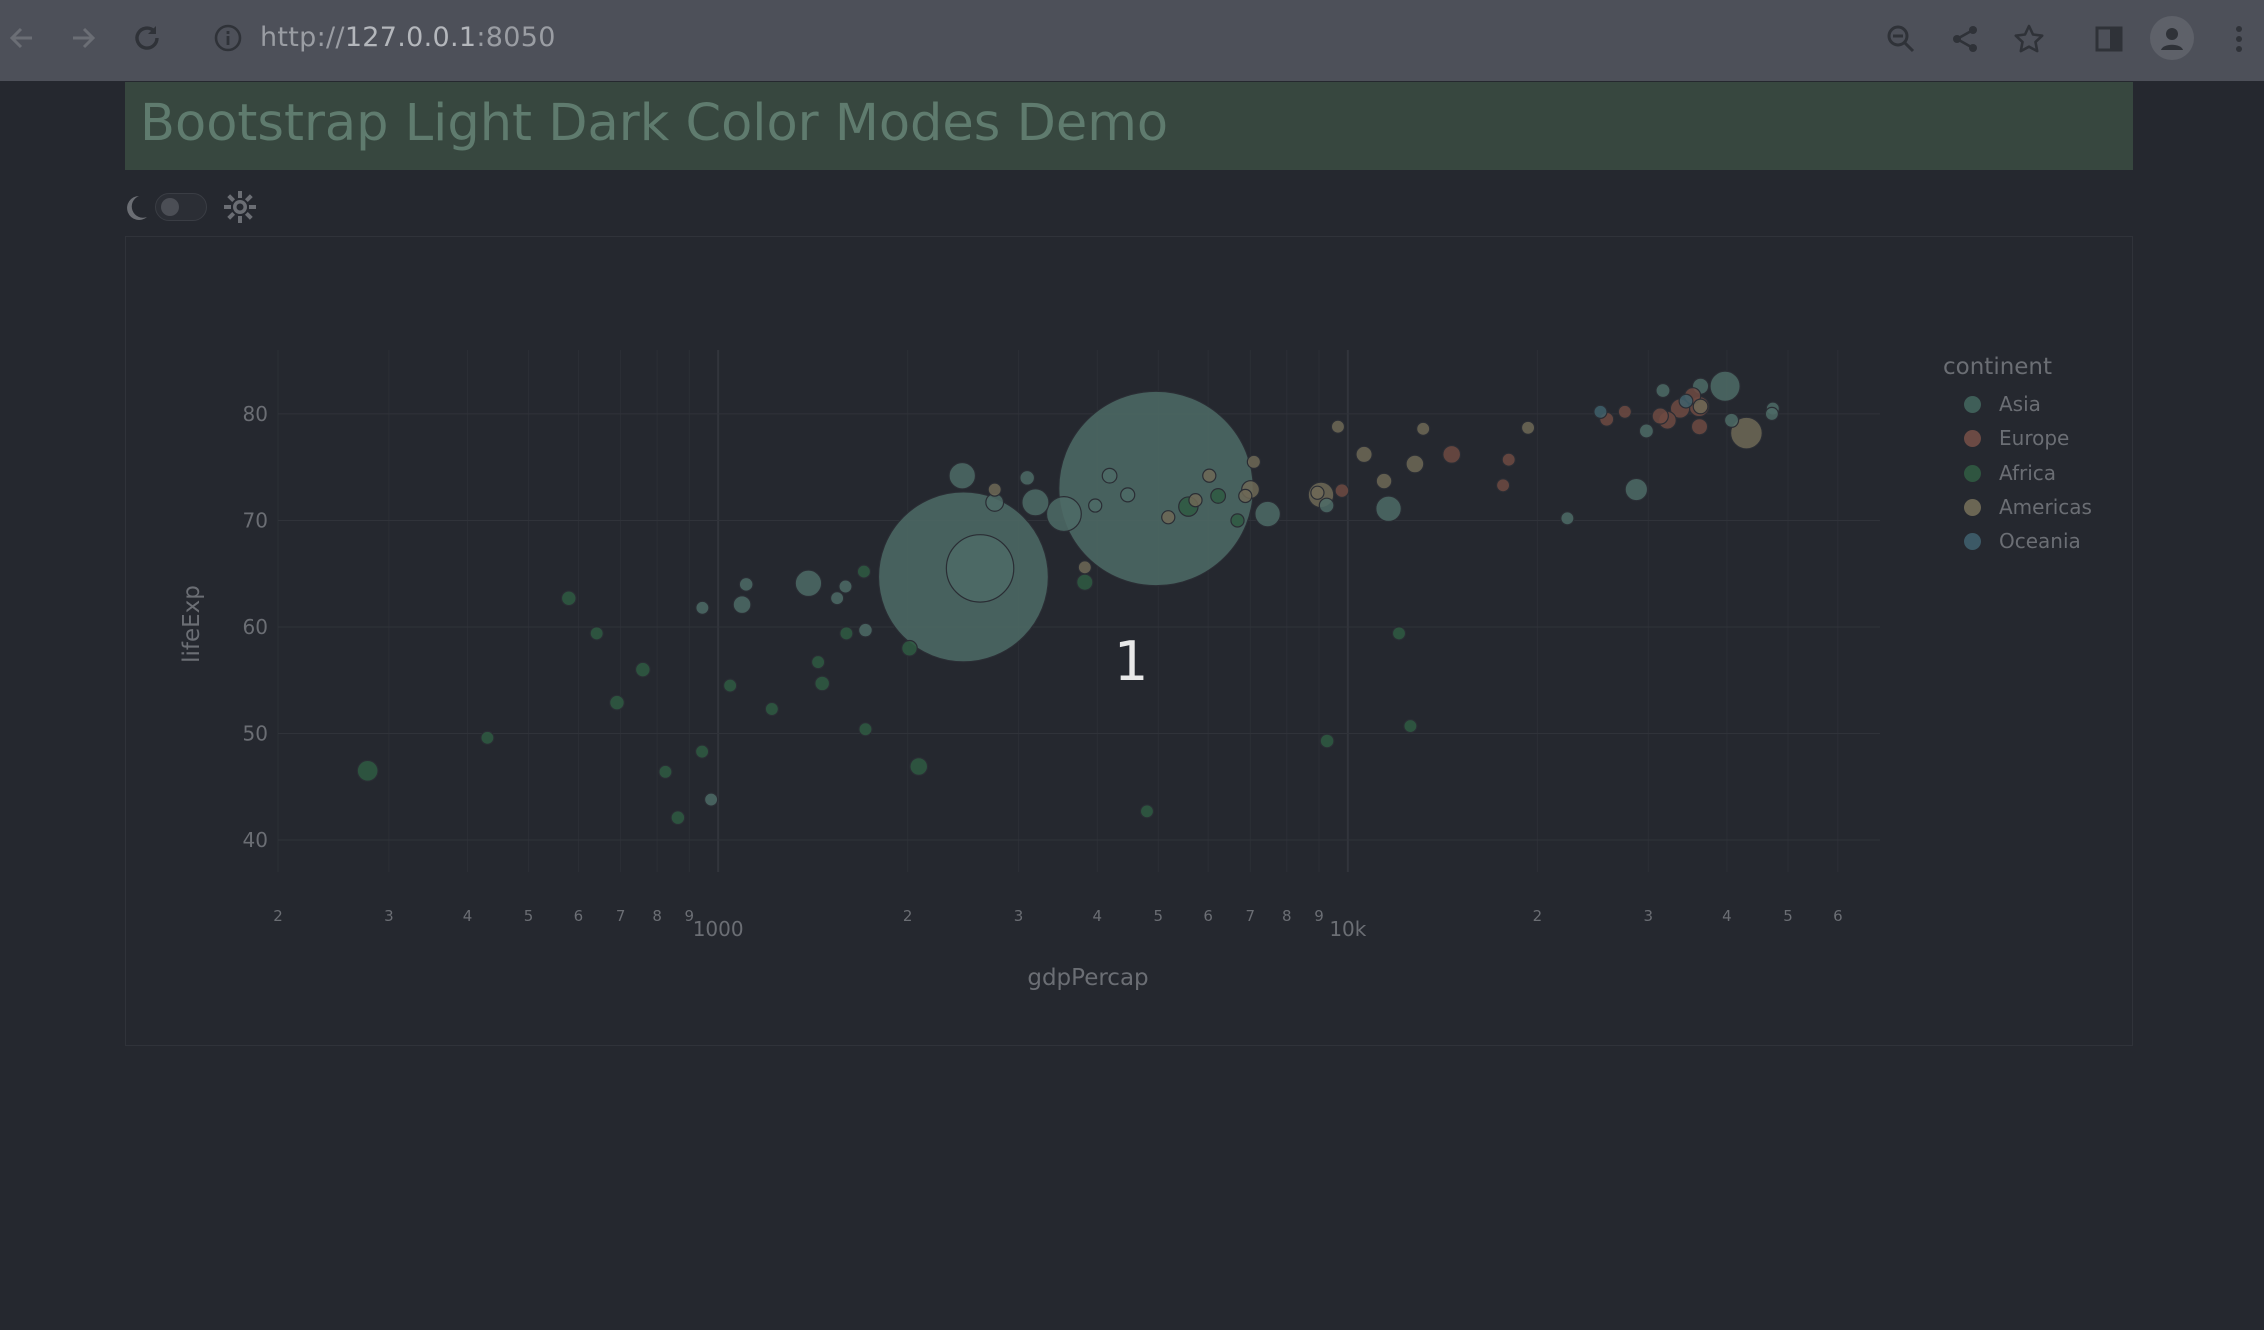  What do you see at coordinates (255, 734) in the screenshot?
I see `y-tick-label: 50` at bounding box center [255, 734].